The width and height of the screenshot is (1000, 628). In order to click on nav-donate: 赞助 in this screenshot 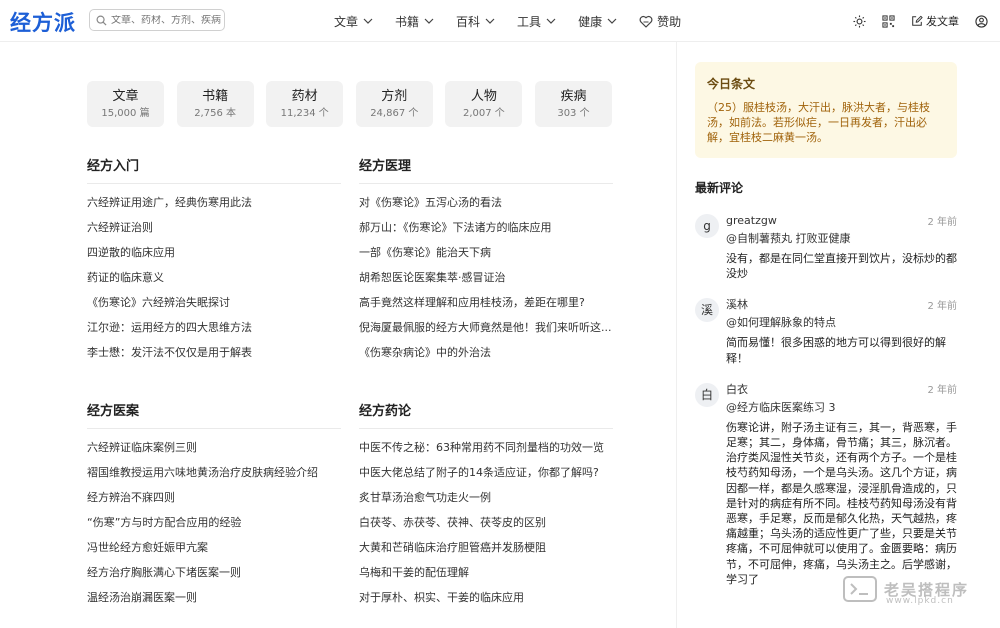, I will do `click(660, 21)`.